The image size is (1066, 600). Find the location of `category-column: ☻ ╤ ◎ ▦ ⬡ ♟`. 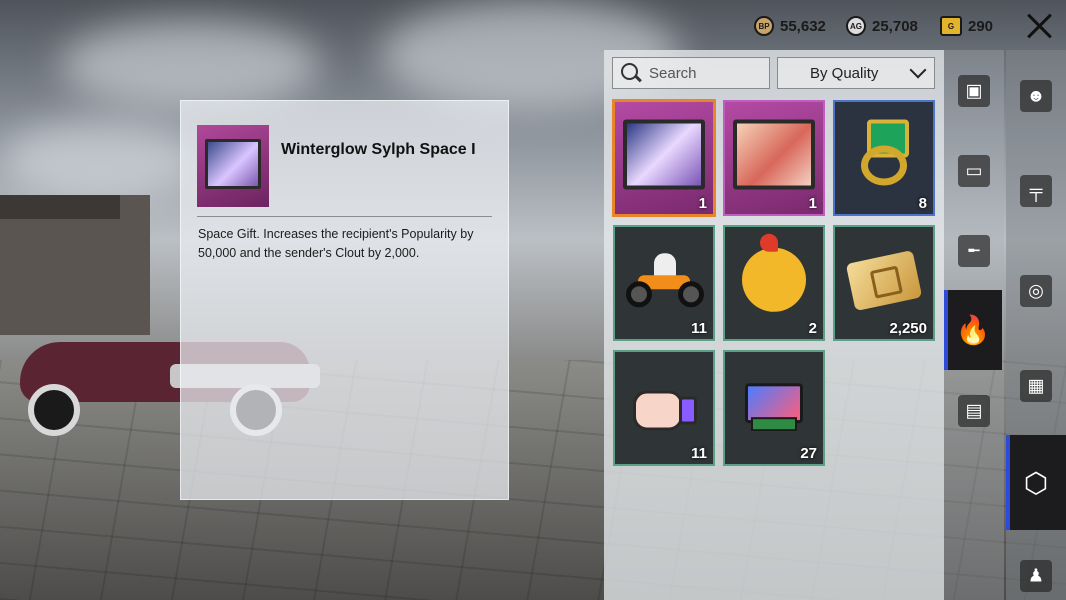

category-column: ☻ ╤ ◎ ▦ ⬡ ♟ is located at coordinates (1036, 325).